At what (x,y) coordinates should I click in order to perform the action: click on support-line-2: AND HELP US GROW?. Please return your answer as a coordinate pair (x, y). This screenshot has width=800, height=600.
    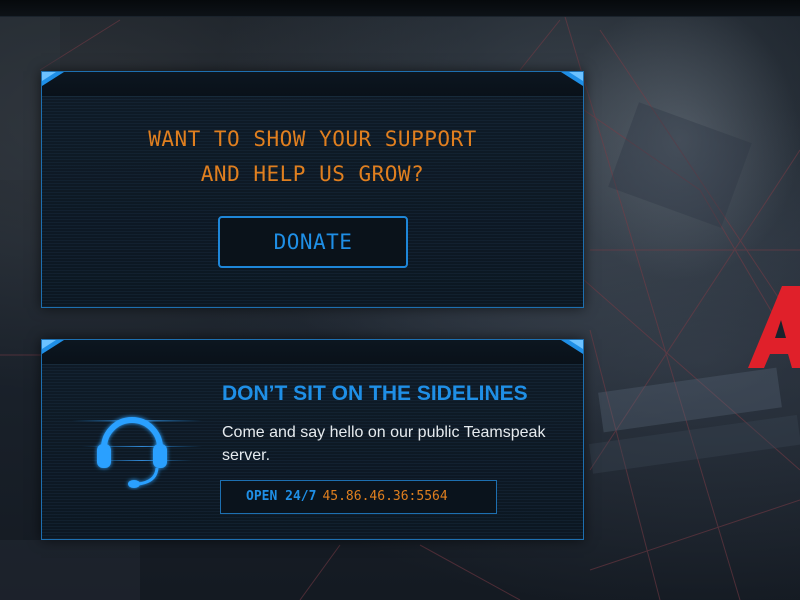
    Looking at the image, I should click on (312, 174).